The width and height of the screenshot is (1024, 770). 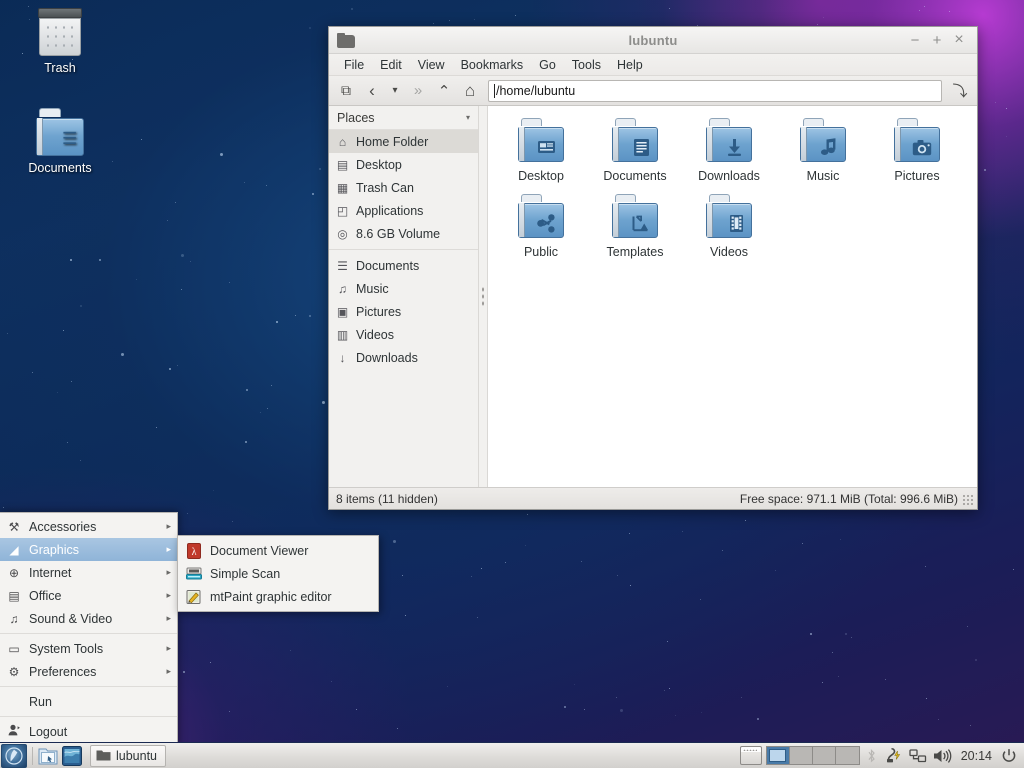 What do you see at coordinates (894, 755) in the screenshot?
I see `power-battery-icon` at bounding box center [894, 755].